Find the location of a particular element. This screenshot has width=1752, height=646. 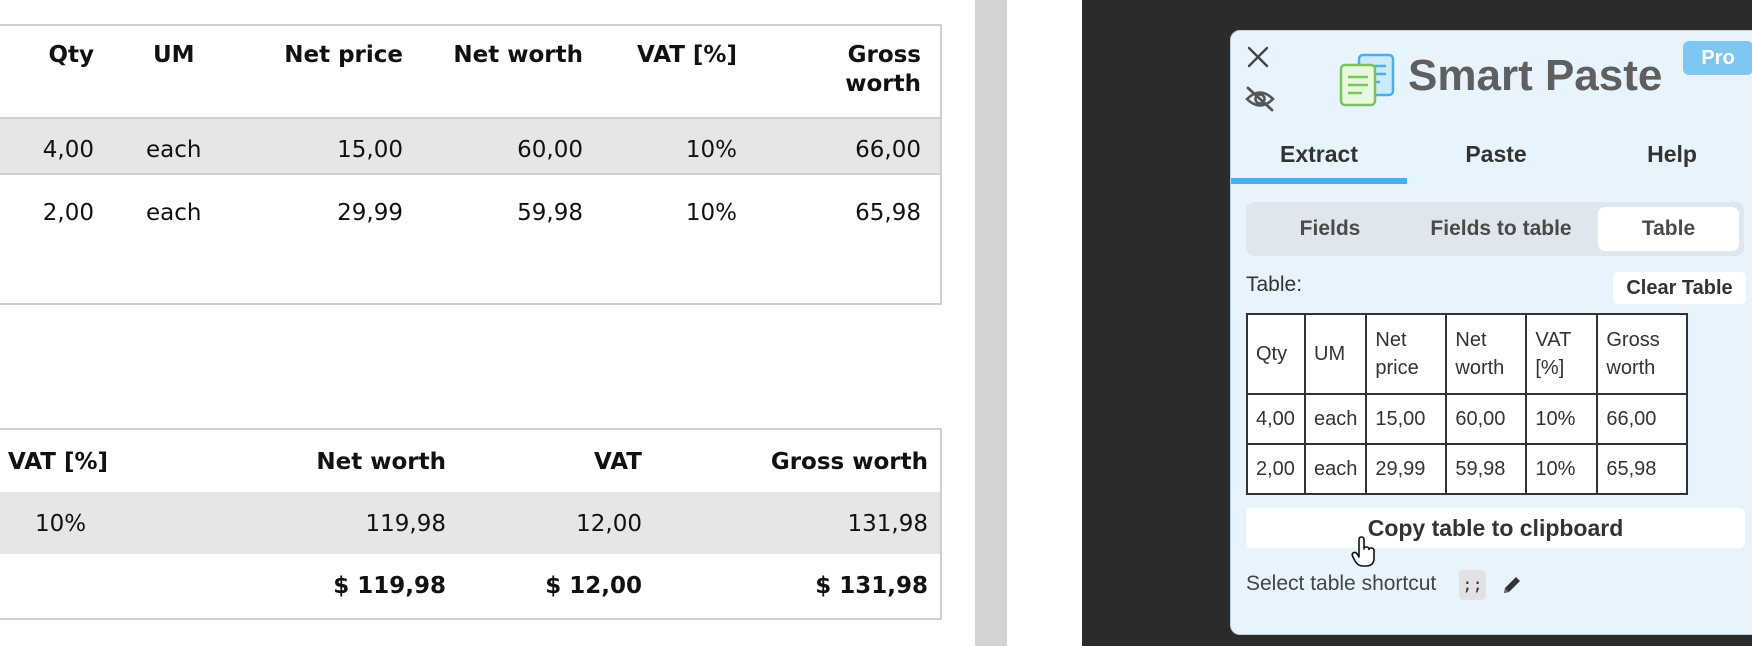

summary-header-net-worth: Net worth is located at coordinates (381, 462).